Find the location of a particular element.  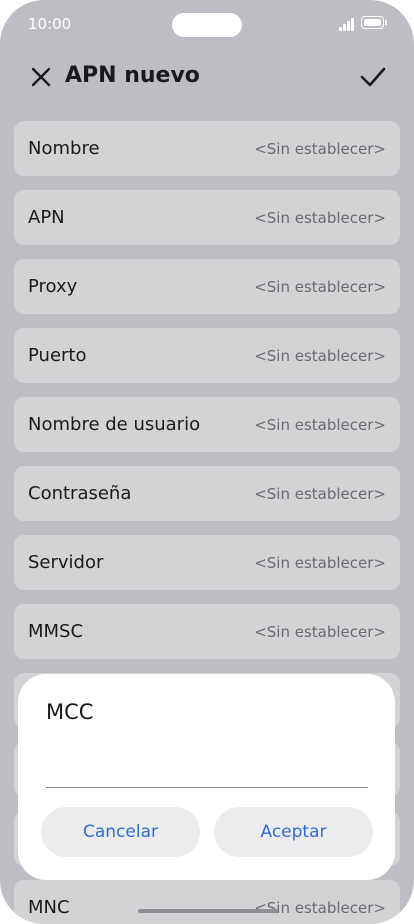

accept-button: Aceptar is located at coordinates (293, 832).